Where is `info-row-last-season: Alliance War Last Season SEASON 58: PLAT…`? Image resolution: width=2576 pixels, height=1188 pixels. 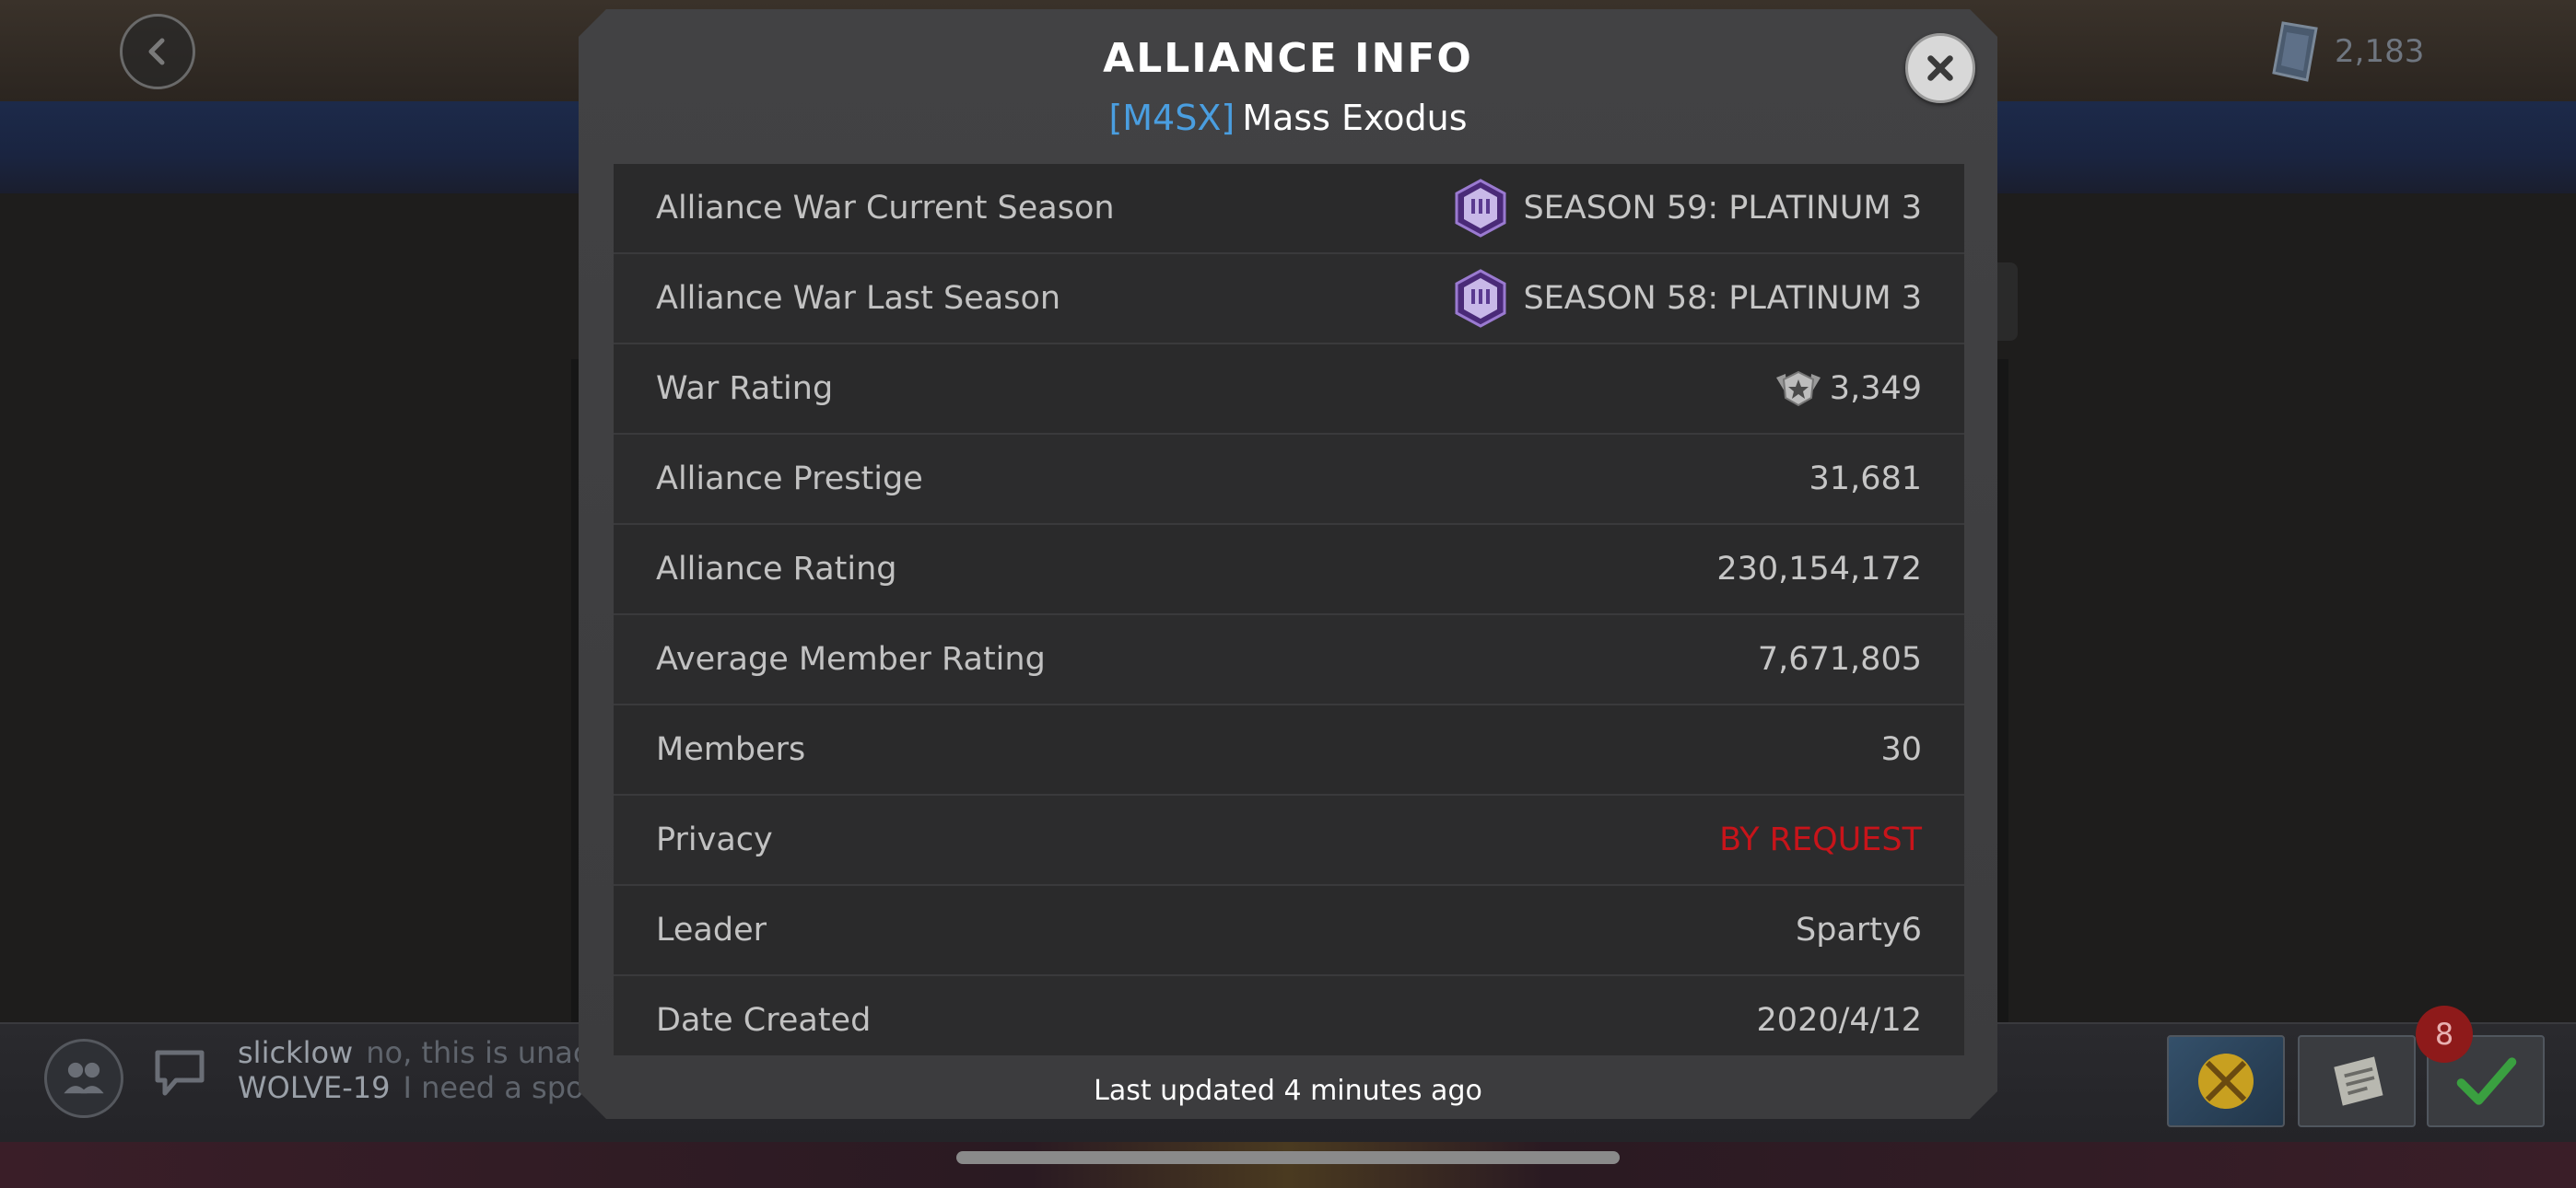
info-row-last-season: Alliance War Last Season SEASON 58: PLAT… is located at coordinates (1289, 299).